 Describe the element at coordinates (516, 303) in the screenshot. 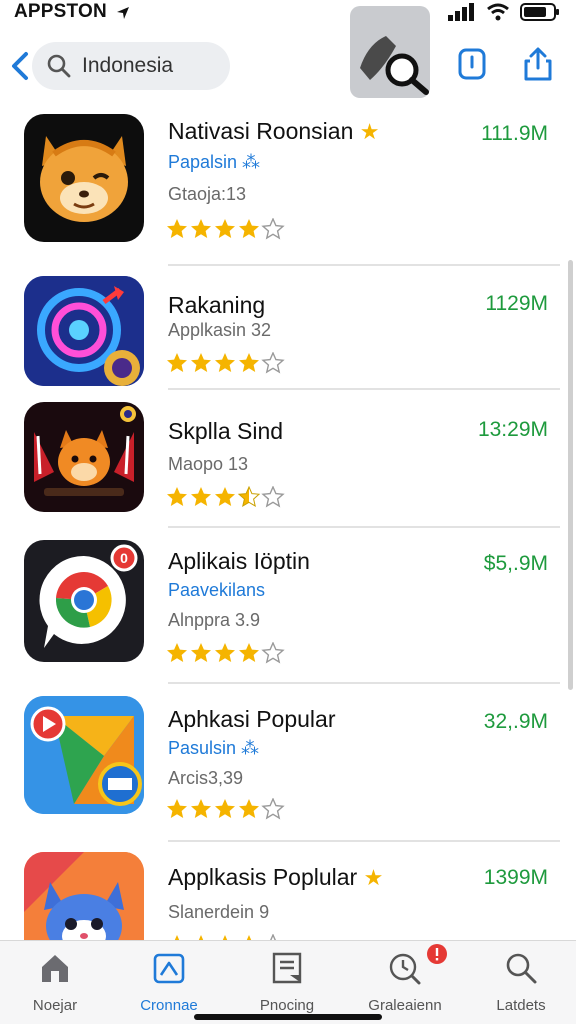

I see `app-size: 1129M` at that location.